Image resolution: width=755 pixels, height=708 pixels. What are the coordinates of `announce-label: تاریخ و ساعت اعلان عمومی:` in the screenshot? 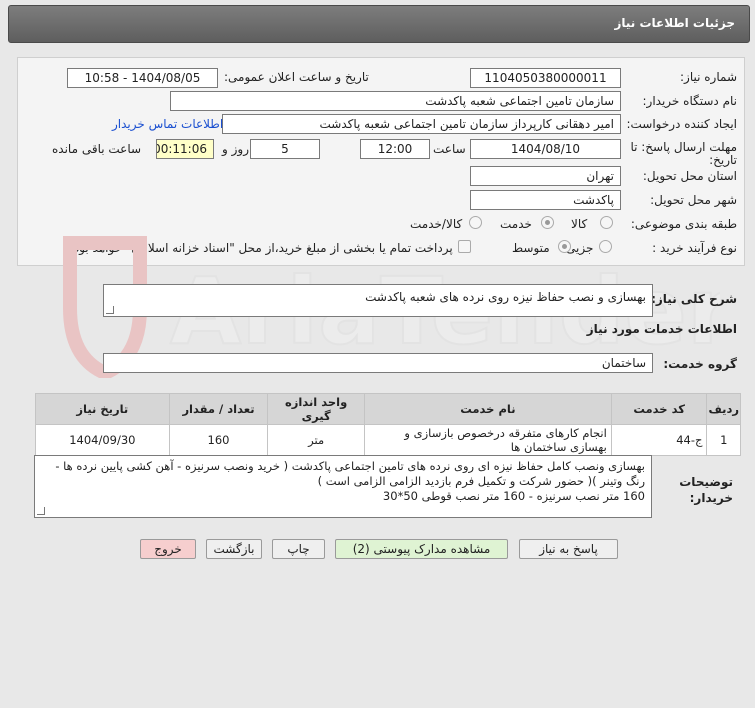 It's located at (296, 77).